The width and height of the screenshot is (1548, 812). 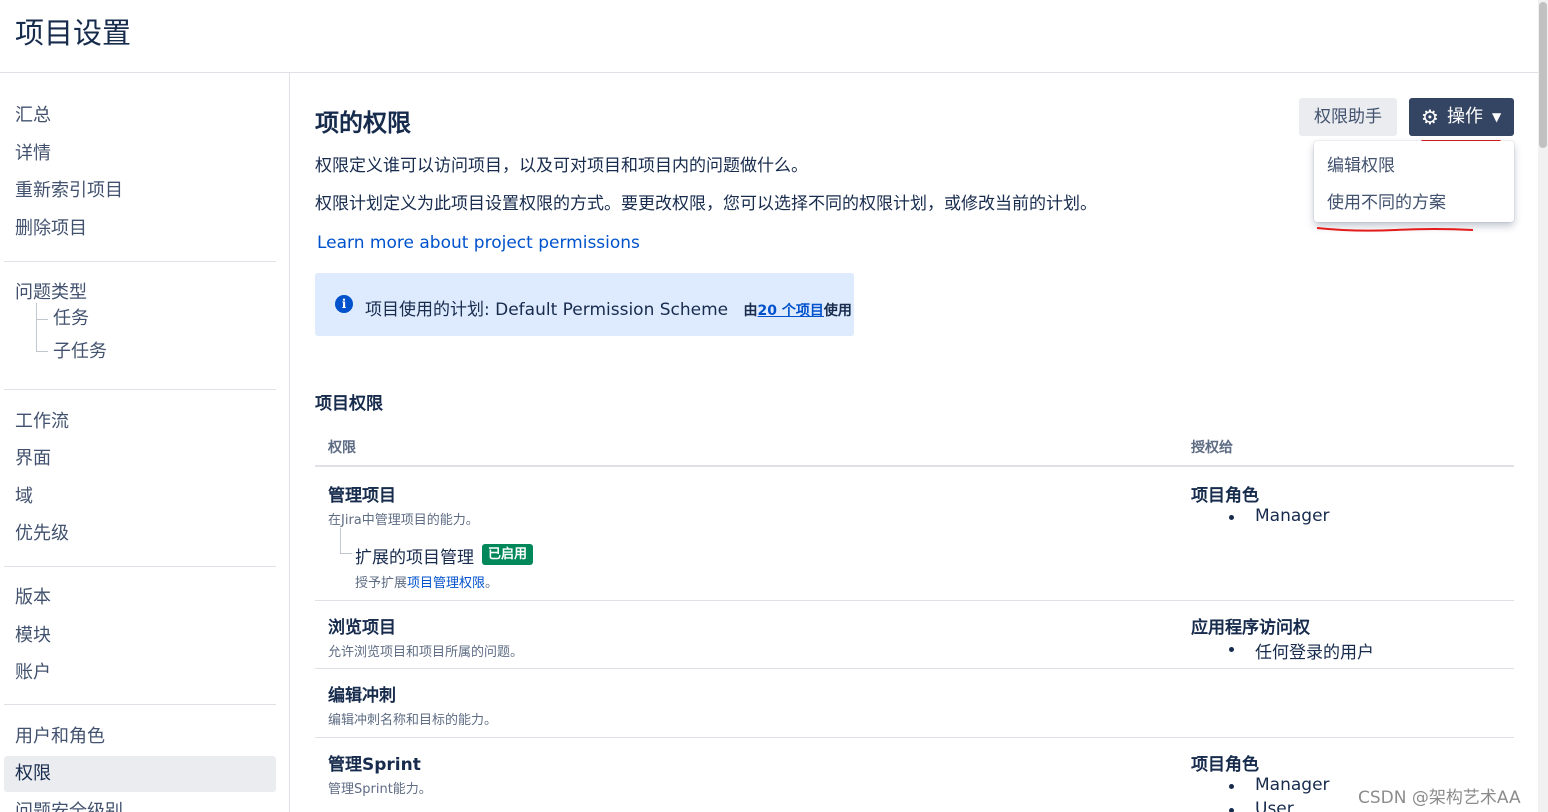 What do you see at coordinates (1314, 653) in the screenshot?
I see `grantee: 任何登录的用户` at bounding box center [1314, 653].